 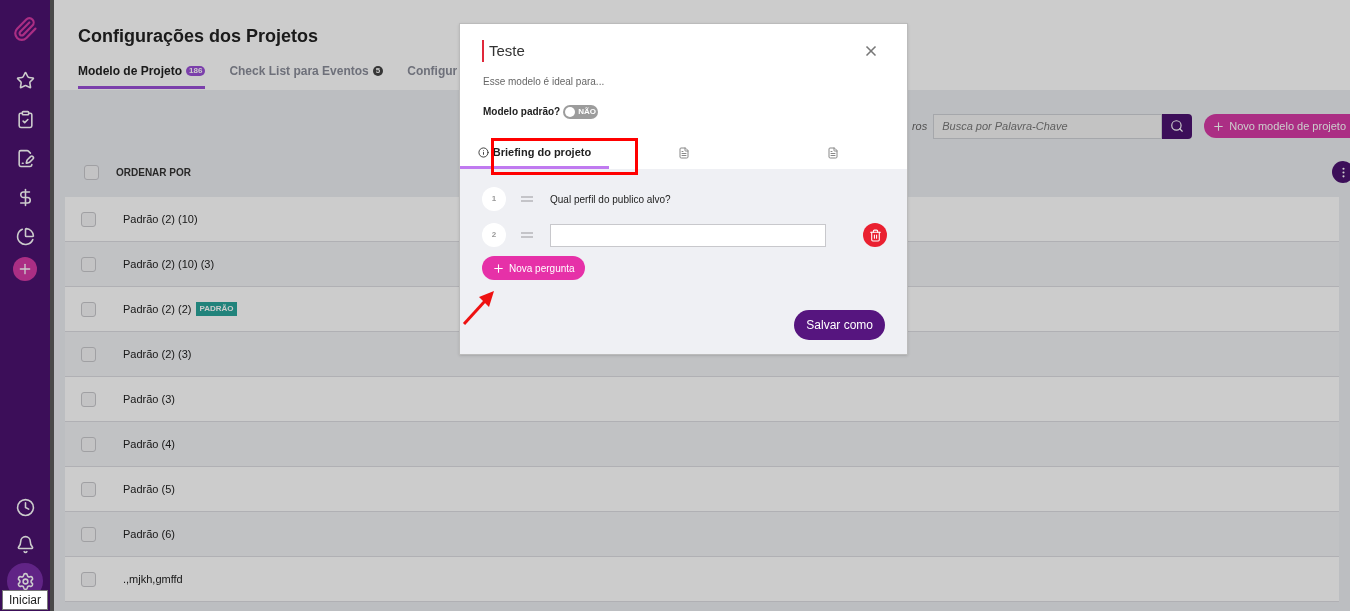 What do you see at coordinates (196, 71) in the screenshot?
I see `count-badge: 186` at bounding box center [196, 71].